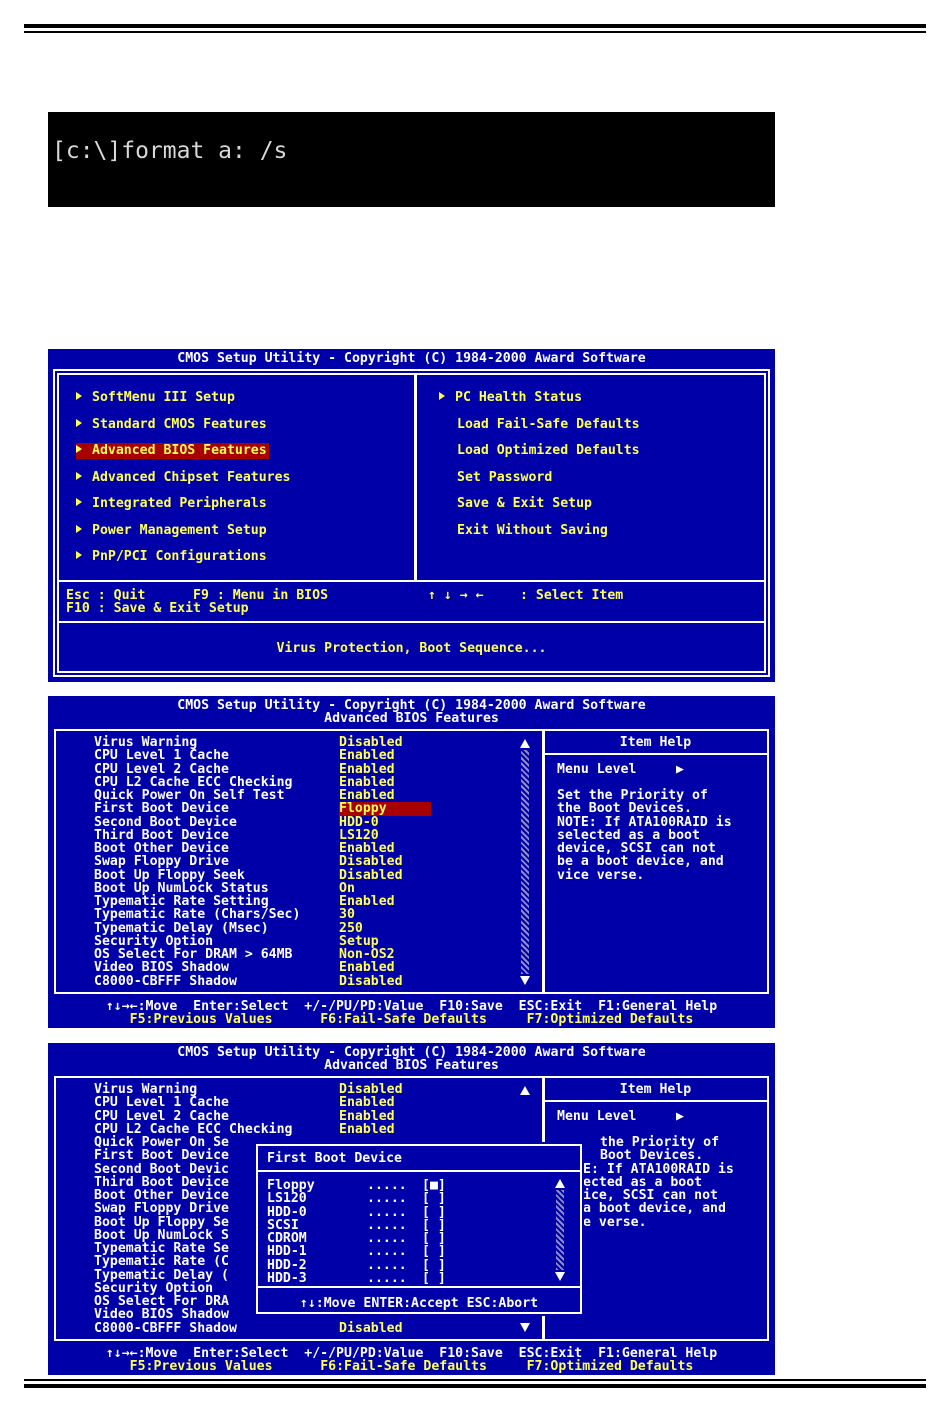  I want to click on menu-item-advanced-bios-features: Advanced BIOS Features, so click(172, 451).